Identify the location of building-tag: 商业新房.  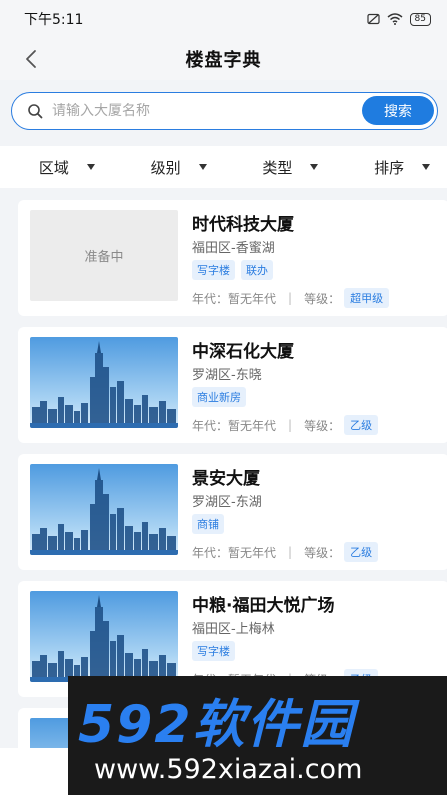
(219, 397).